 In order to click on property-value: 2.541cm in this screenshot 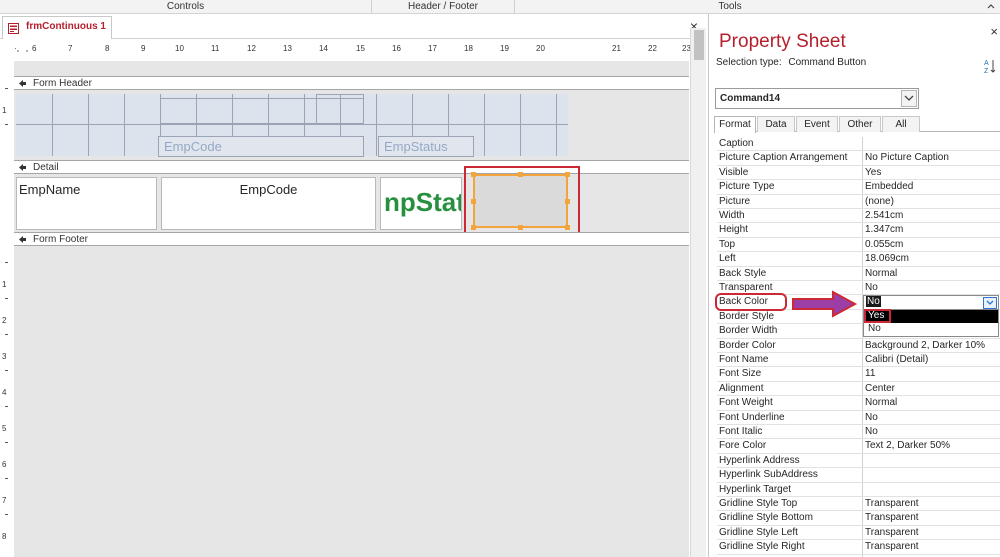, I will do `click(884, 215)`.